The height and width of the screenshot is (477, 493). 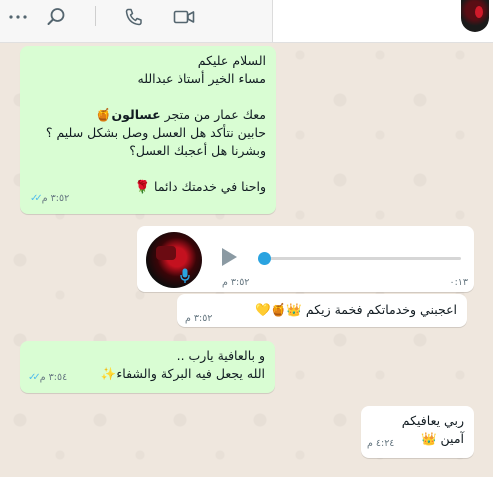 I want to click on sender-photo, so click(x=174, y=260).